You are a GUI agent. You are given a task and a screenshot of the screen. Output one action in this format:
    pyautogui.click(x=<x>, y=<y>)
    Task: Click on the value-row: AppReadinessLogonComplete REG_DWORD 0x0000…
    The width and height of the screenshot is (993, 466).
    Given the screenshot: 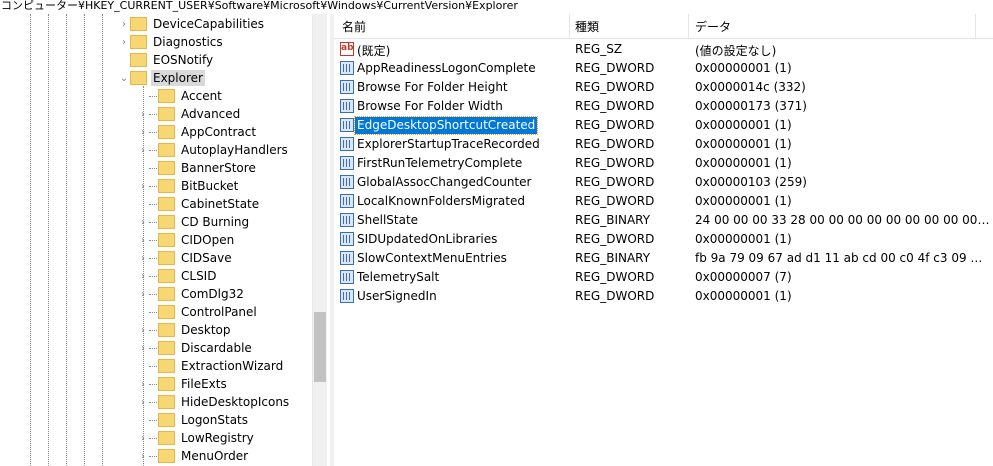 What is the action you would take?
    pyautogui.click(x=663, y=68)
    